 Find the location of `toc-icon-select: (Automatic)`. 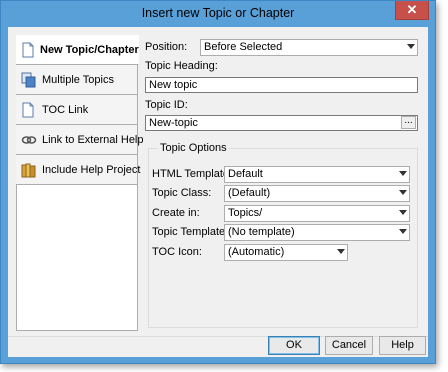

toc-icon-select: (Automatic) is located at coordinates (286, 252).